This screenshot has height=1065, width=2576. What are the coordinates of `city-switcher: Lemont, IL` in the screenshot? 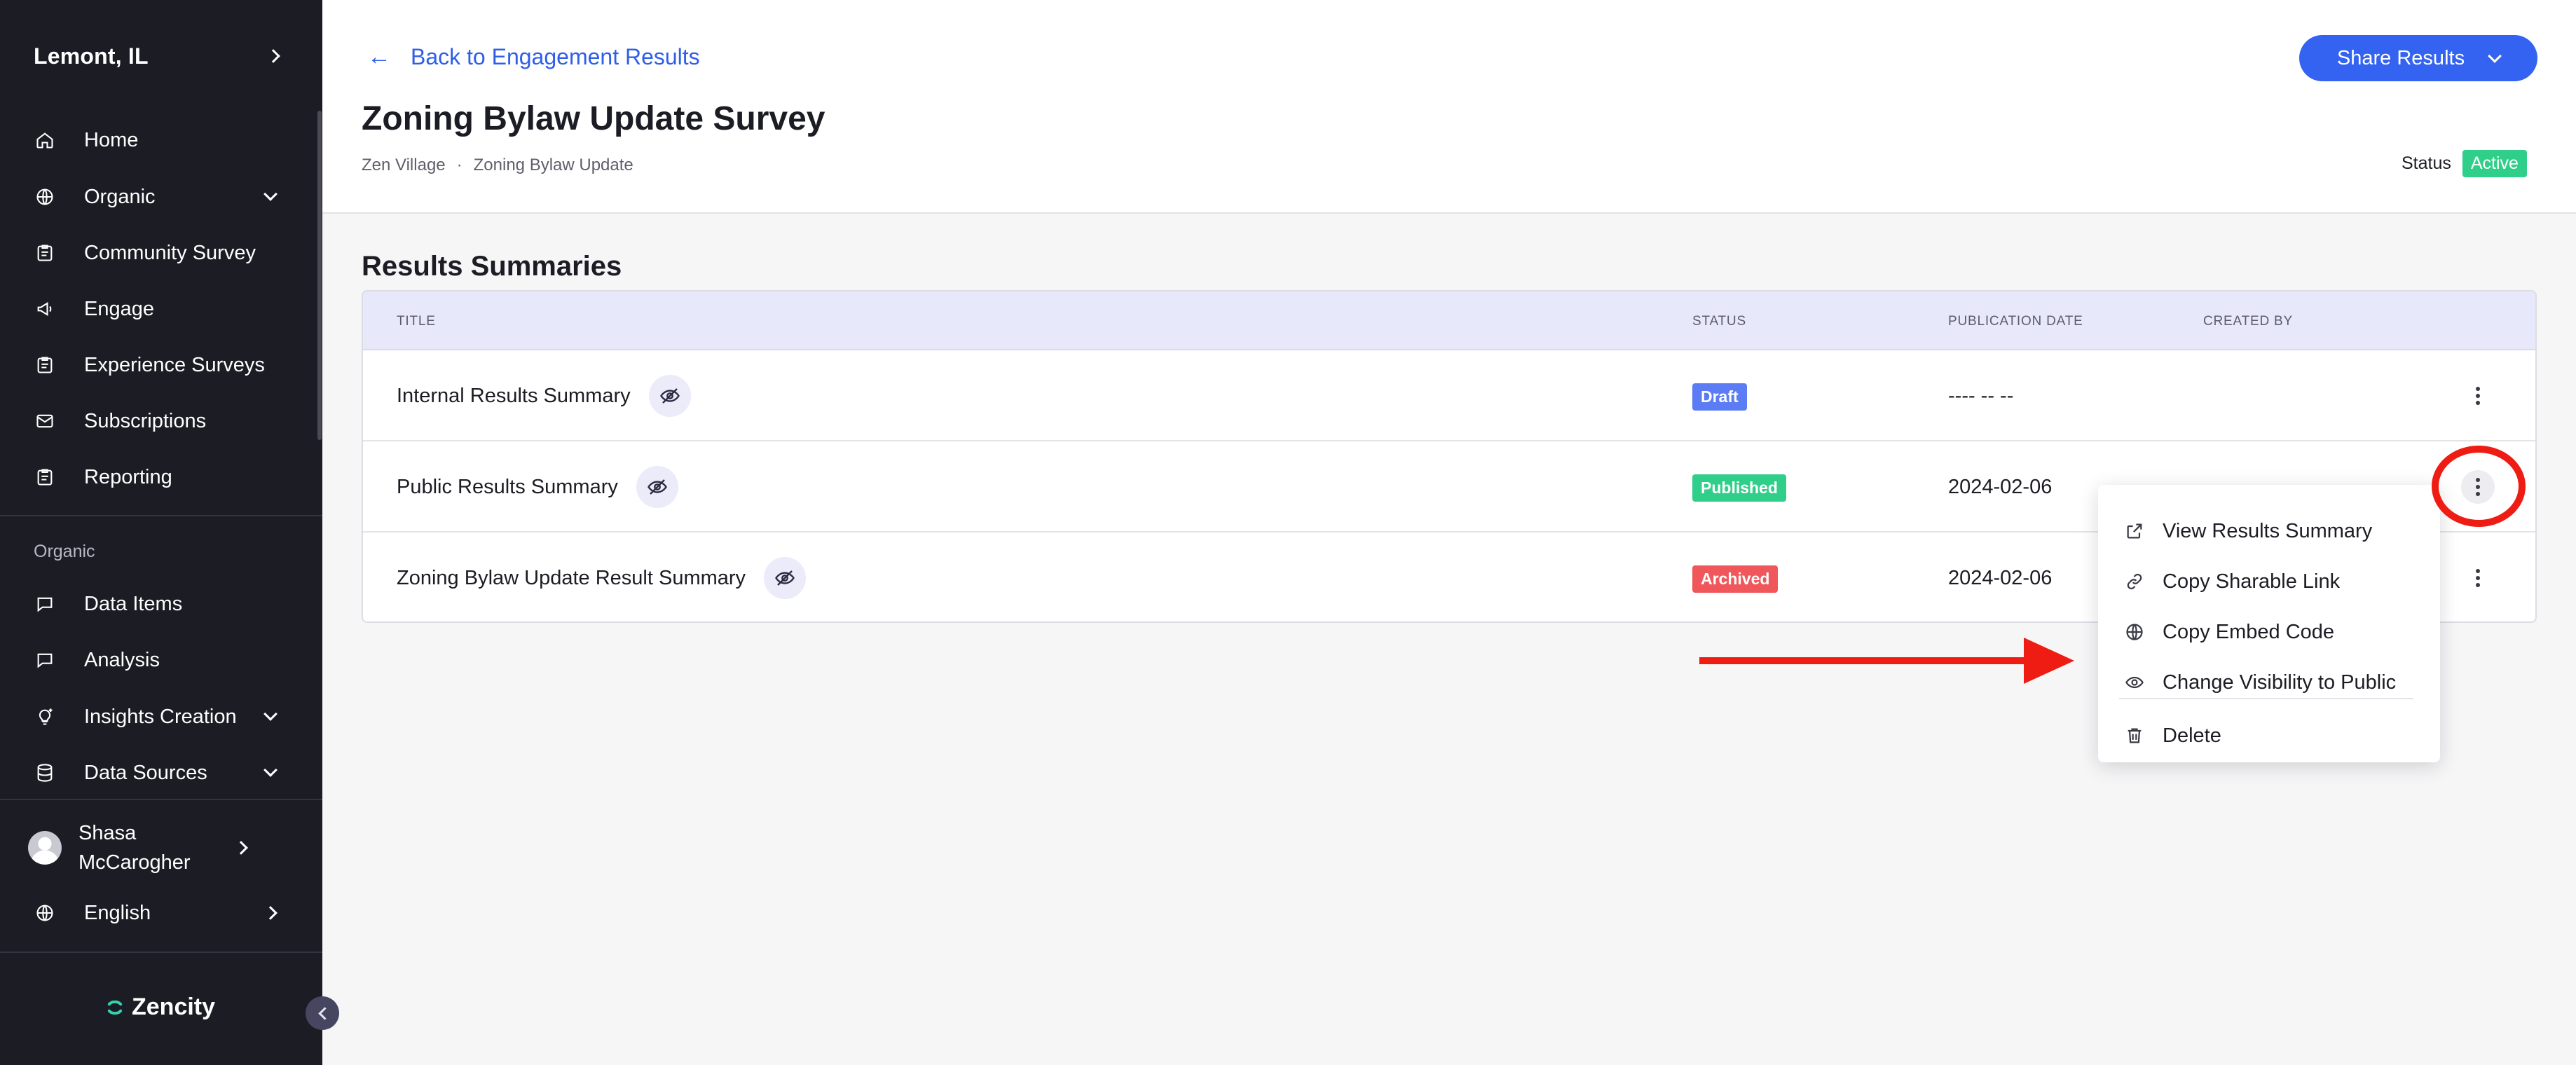 It's located at (160, 56).